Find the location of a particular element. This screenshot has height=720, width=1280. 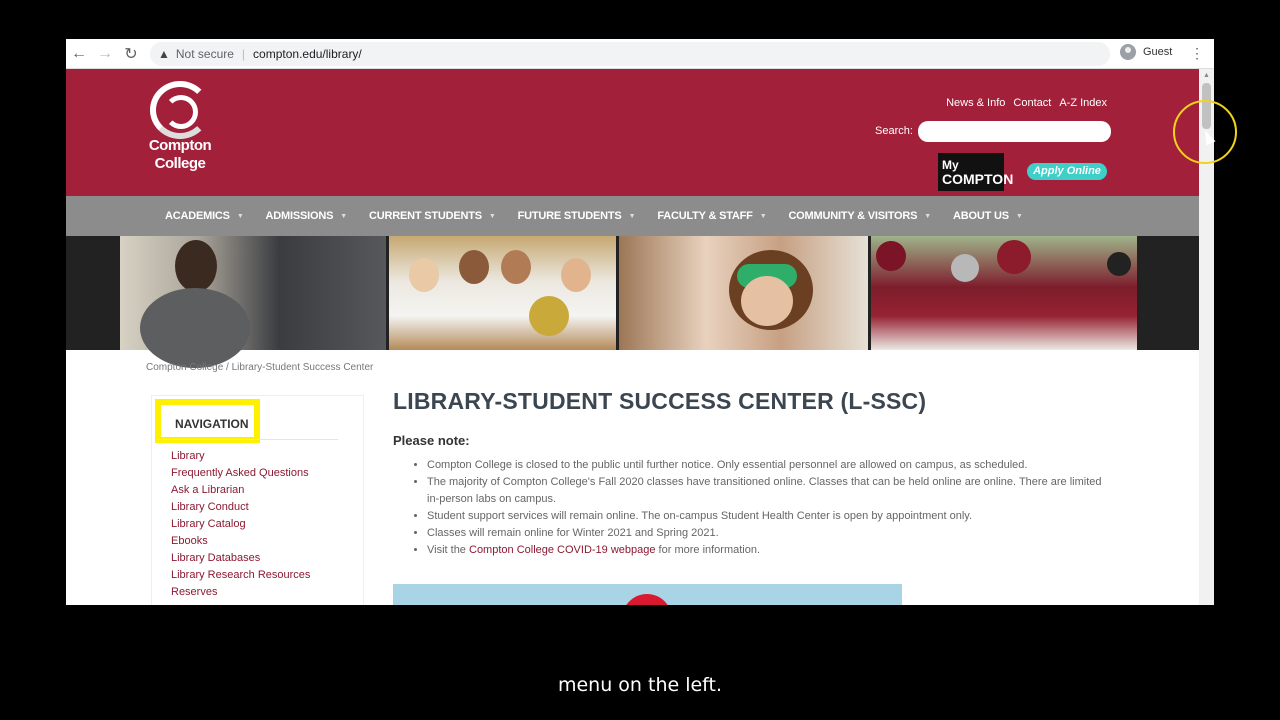

profile-button: Guest is located at coordinates (1146, 52).